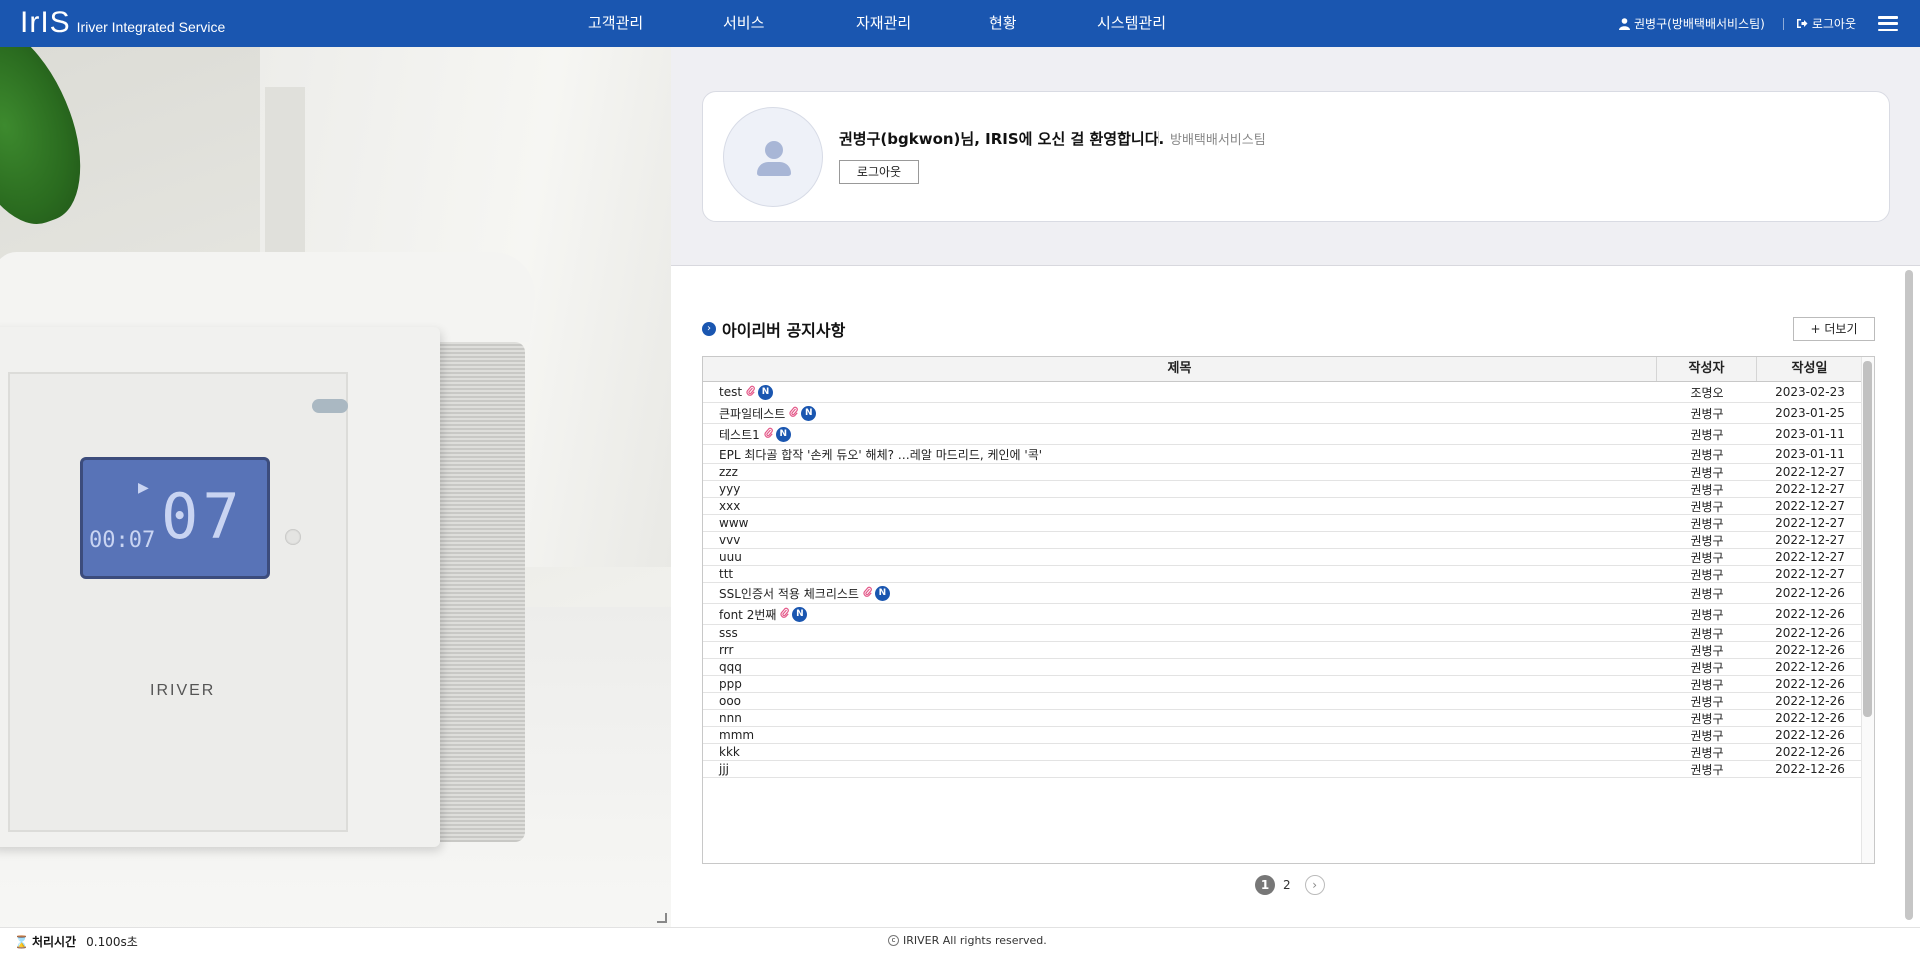  Describe the element at coordinates (880, 454) in the screenshot. I see `notice-title-text: EPL 최다골 합작 '손케 듀오' 해체? …레알 마드리드, 케인에 '콕'` at that location.